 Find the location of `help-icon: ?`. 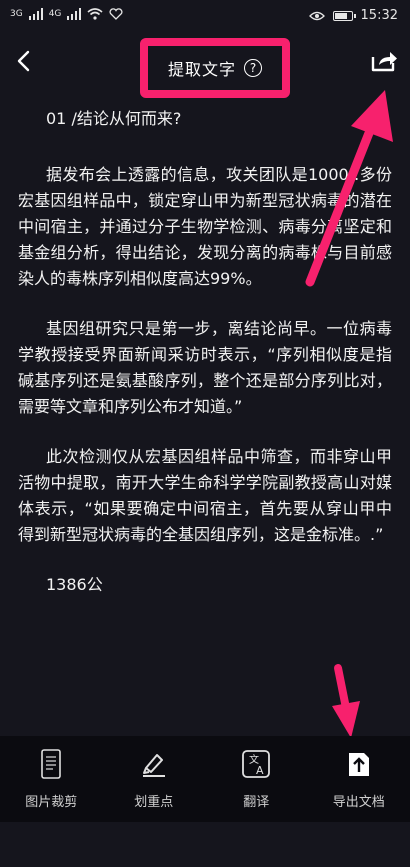

help-icon: ? is located at coordinates (253, 68).